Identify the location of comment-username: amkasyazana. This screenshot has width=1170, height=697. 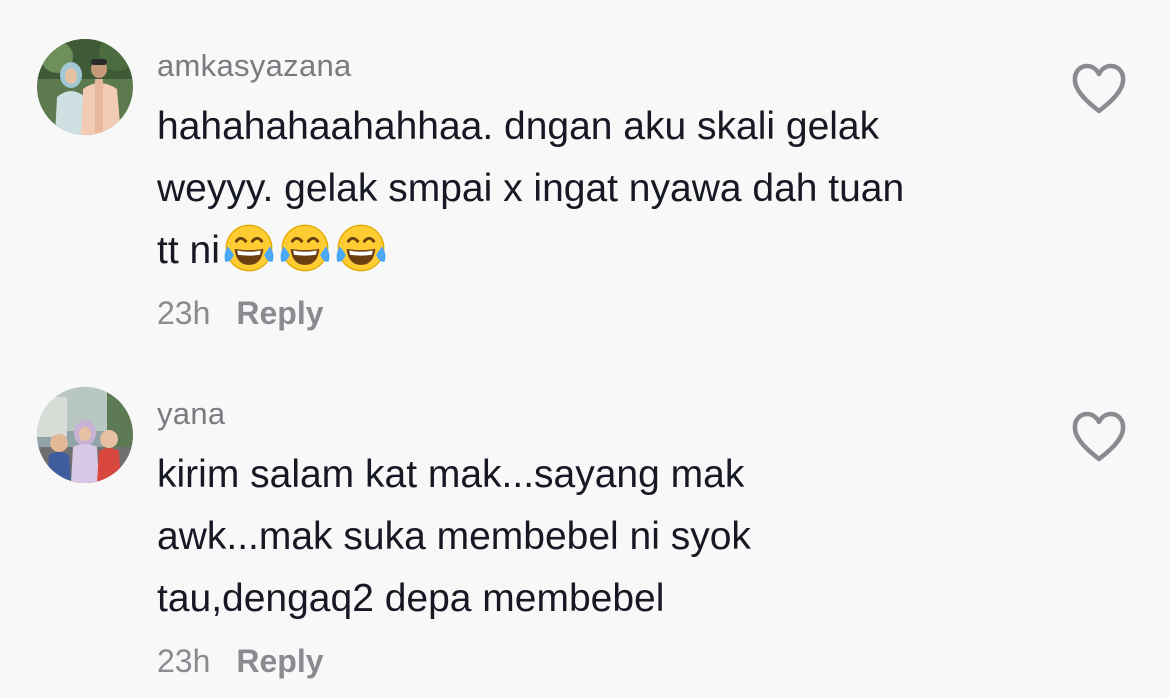
(254, 66).